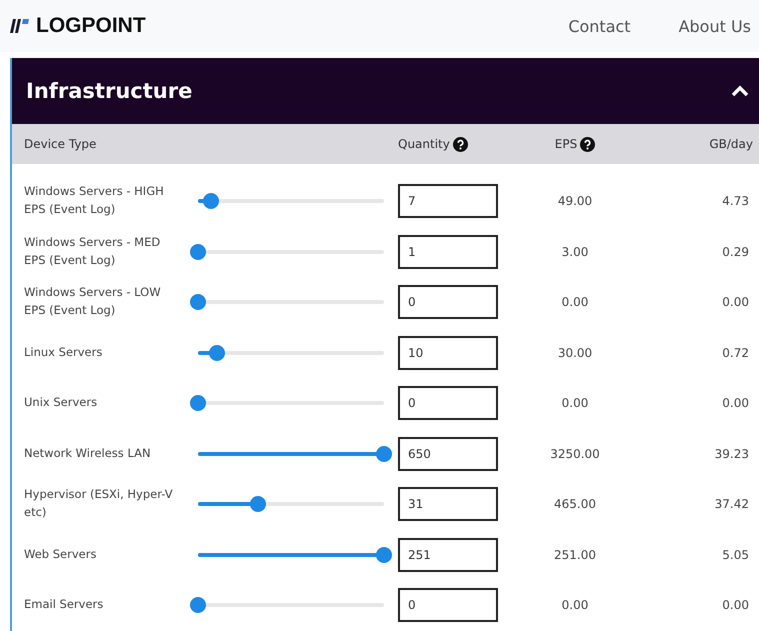  Describe the element at coordinates (735, 555) in the screenshot. I see `gb-value: 5.05` at that location.